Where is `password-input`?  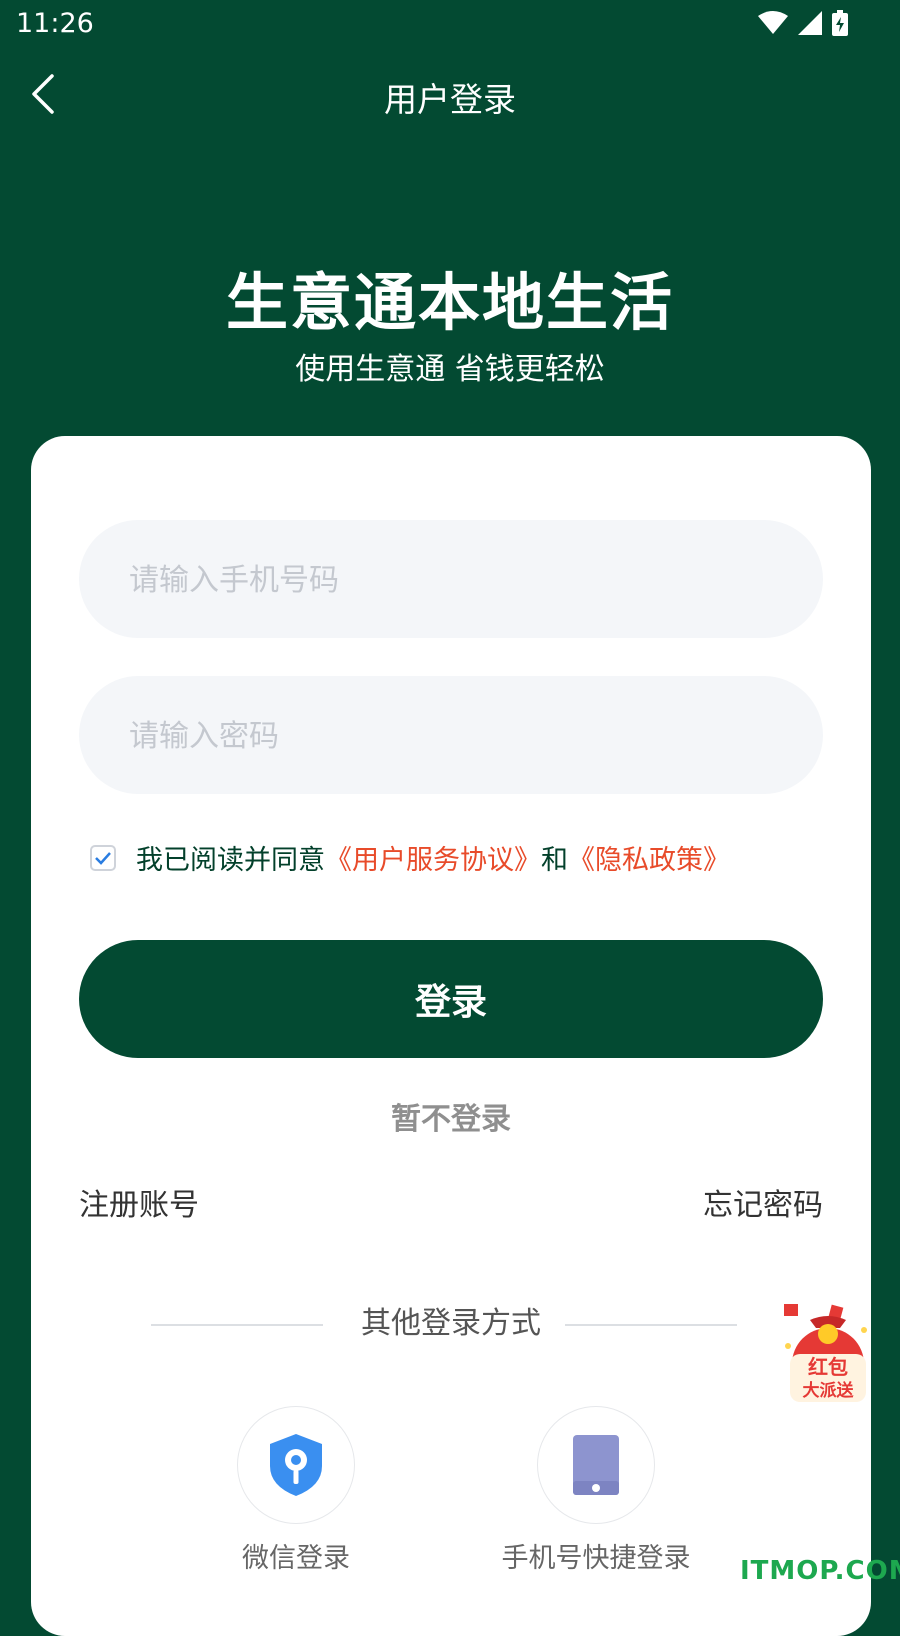
password-input is located at coordinates (453, 736).